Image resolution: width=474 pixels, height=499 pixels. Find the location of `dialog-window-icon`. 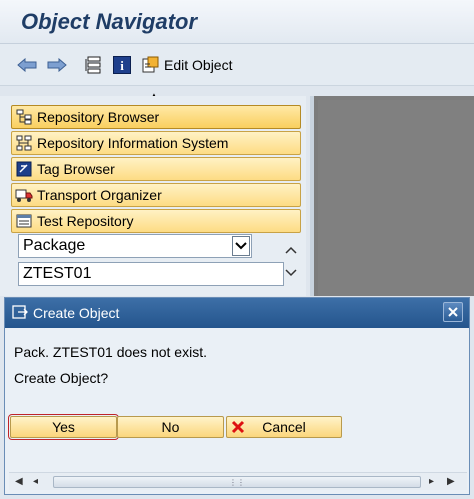

dialog-window-icon is located at coordinates (20, 313).